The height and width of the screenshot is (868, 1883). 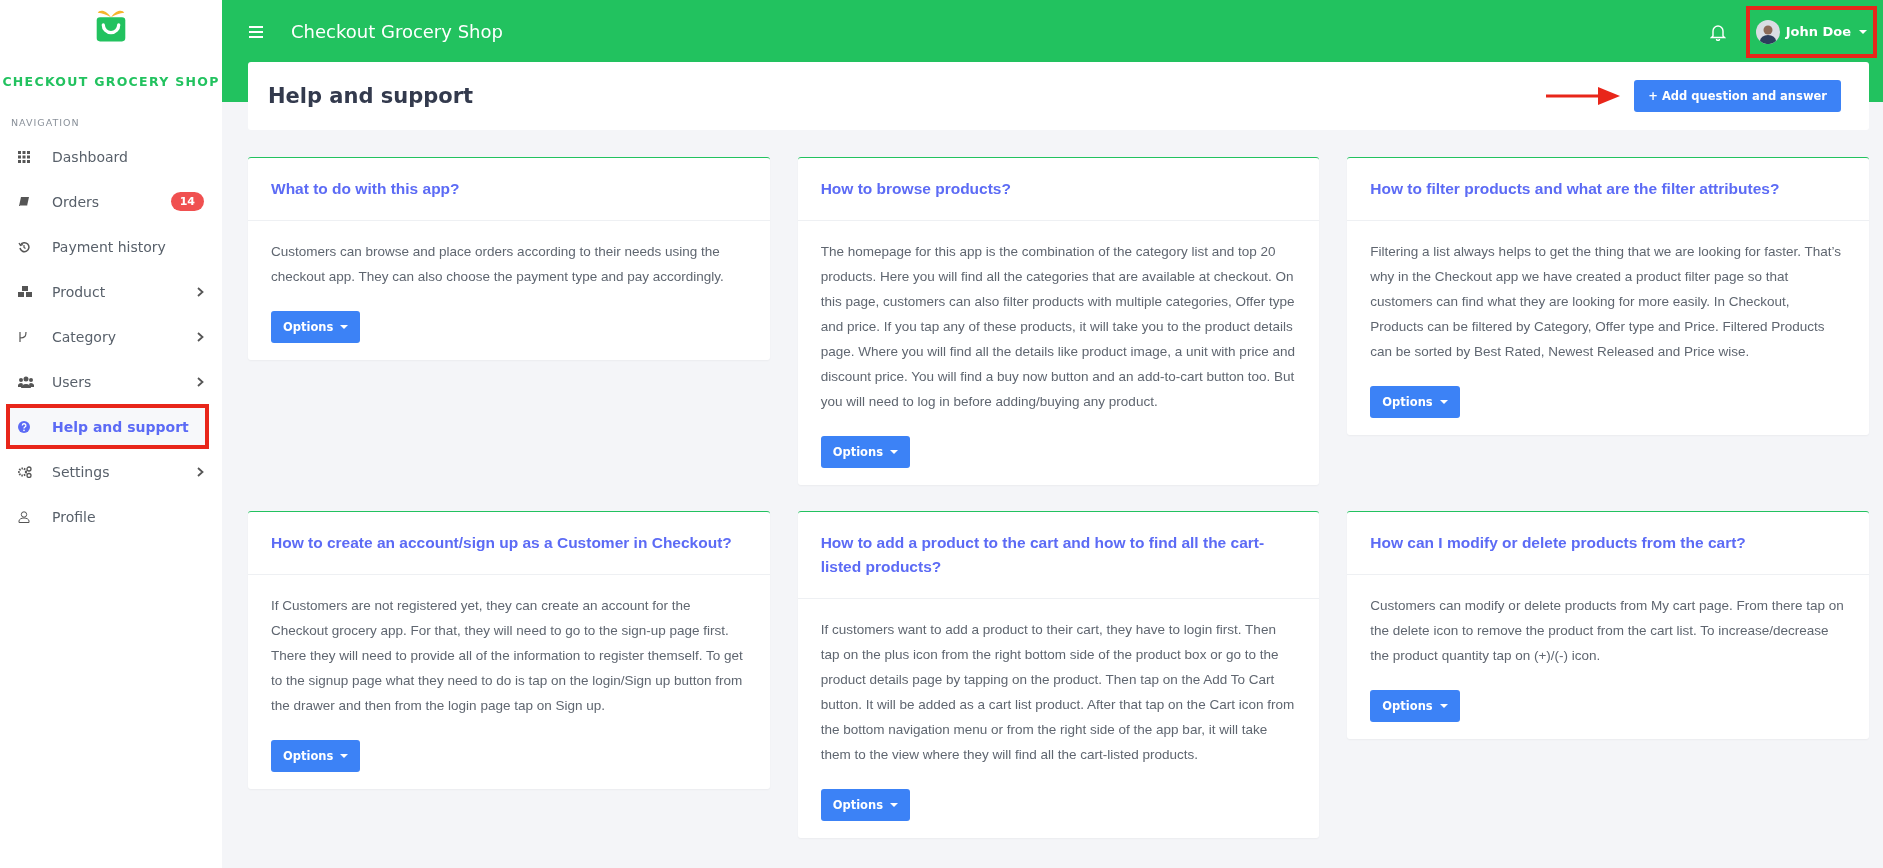 What do you see at coordinates (81, 471) in the screenshot?
I see `nav-label: Settings` at bounding box center [81, 471].